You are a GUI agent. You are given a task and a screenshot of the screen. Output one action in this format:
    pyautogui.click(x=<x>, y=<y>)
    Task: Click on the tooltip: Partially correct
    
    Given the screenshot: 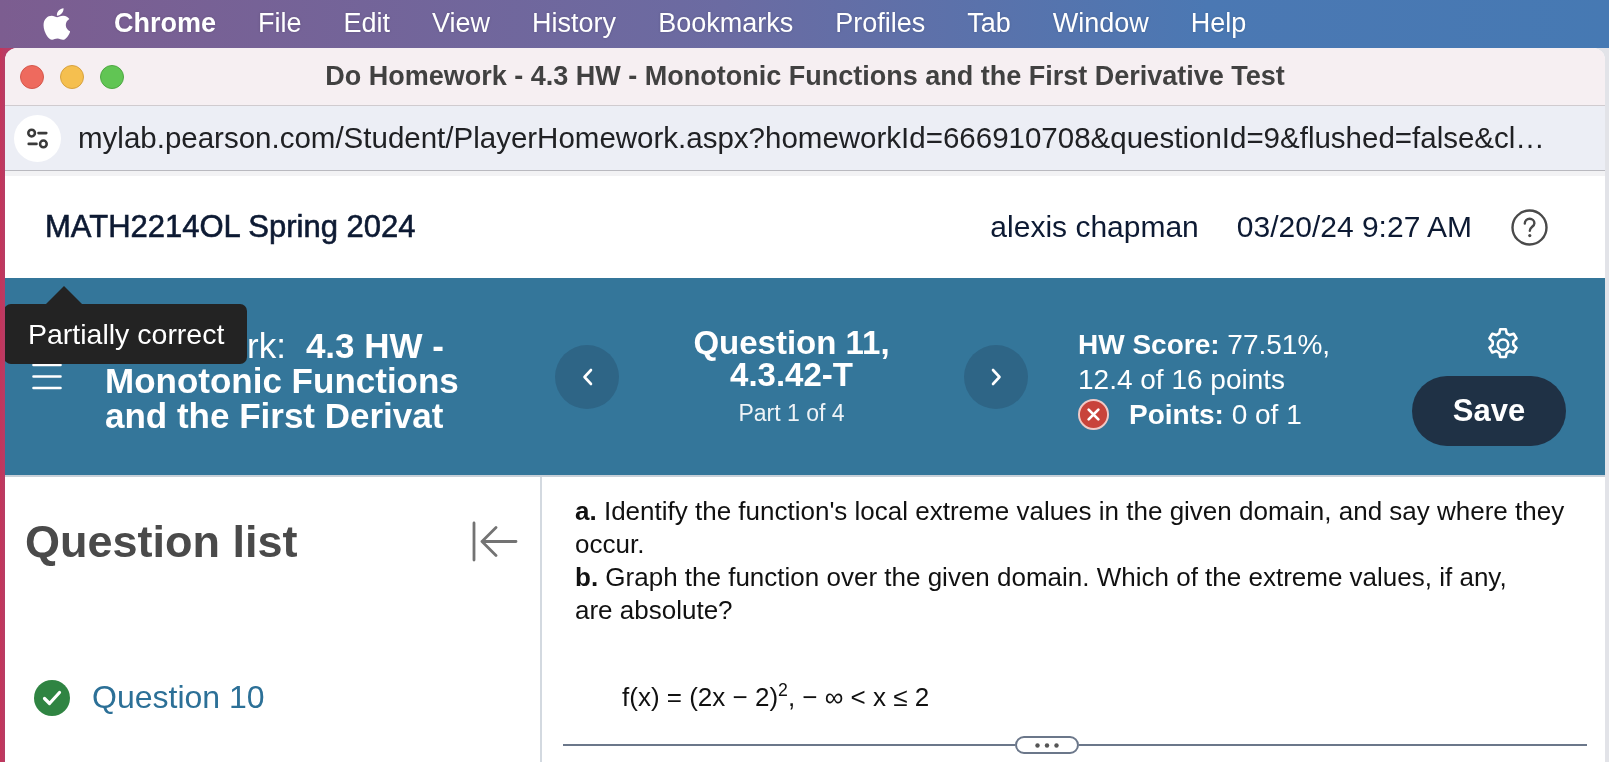 What is the action you would take?
    pyautogui.click(x=126, y=325)
    